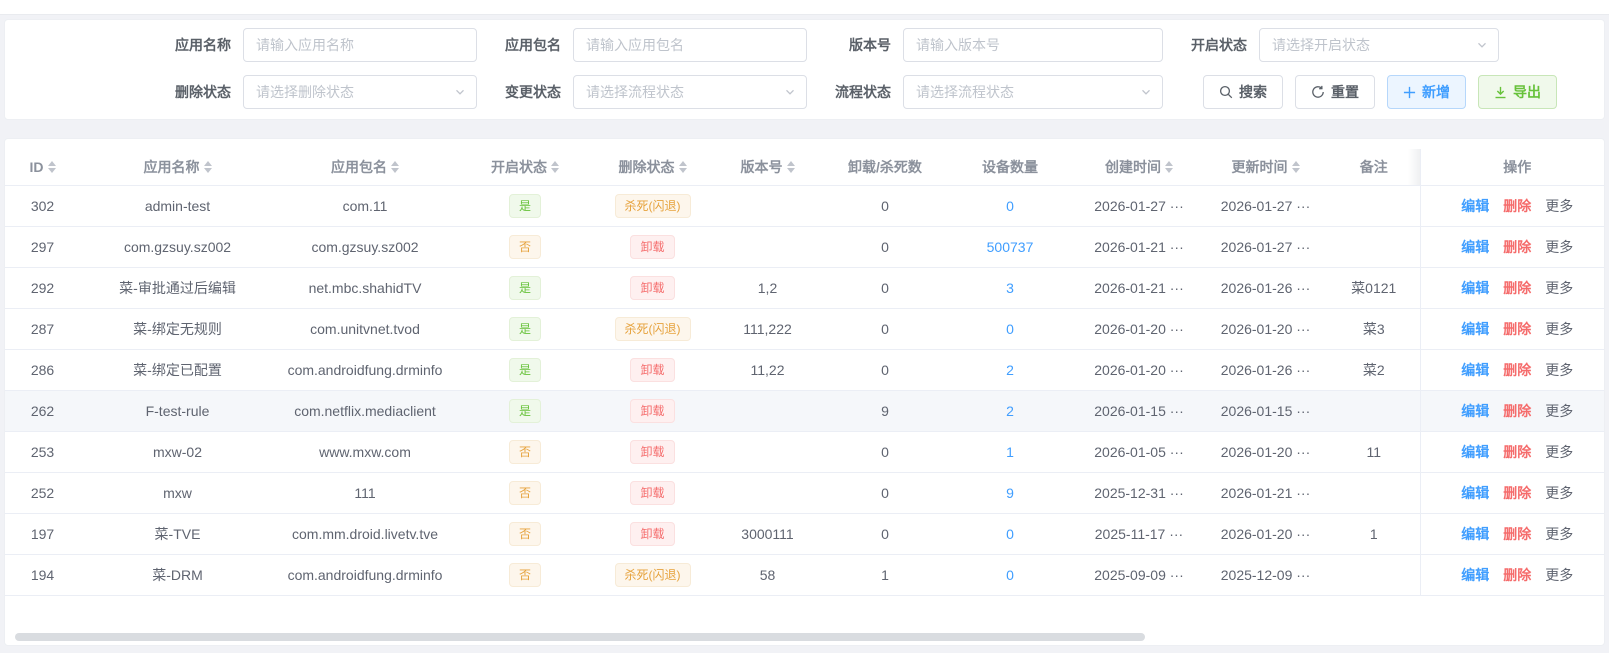 Image resolution: width=1609 pixels, height=653 pixels. I want to click on export-button: 导出, so click(1517, 92).